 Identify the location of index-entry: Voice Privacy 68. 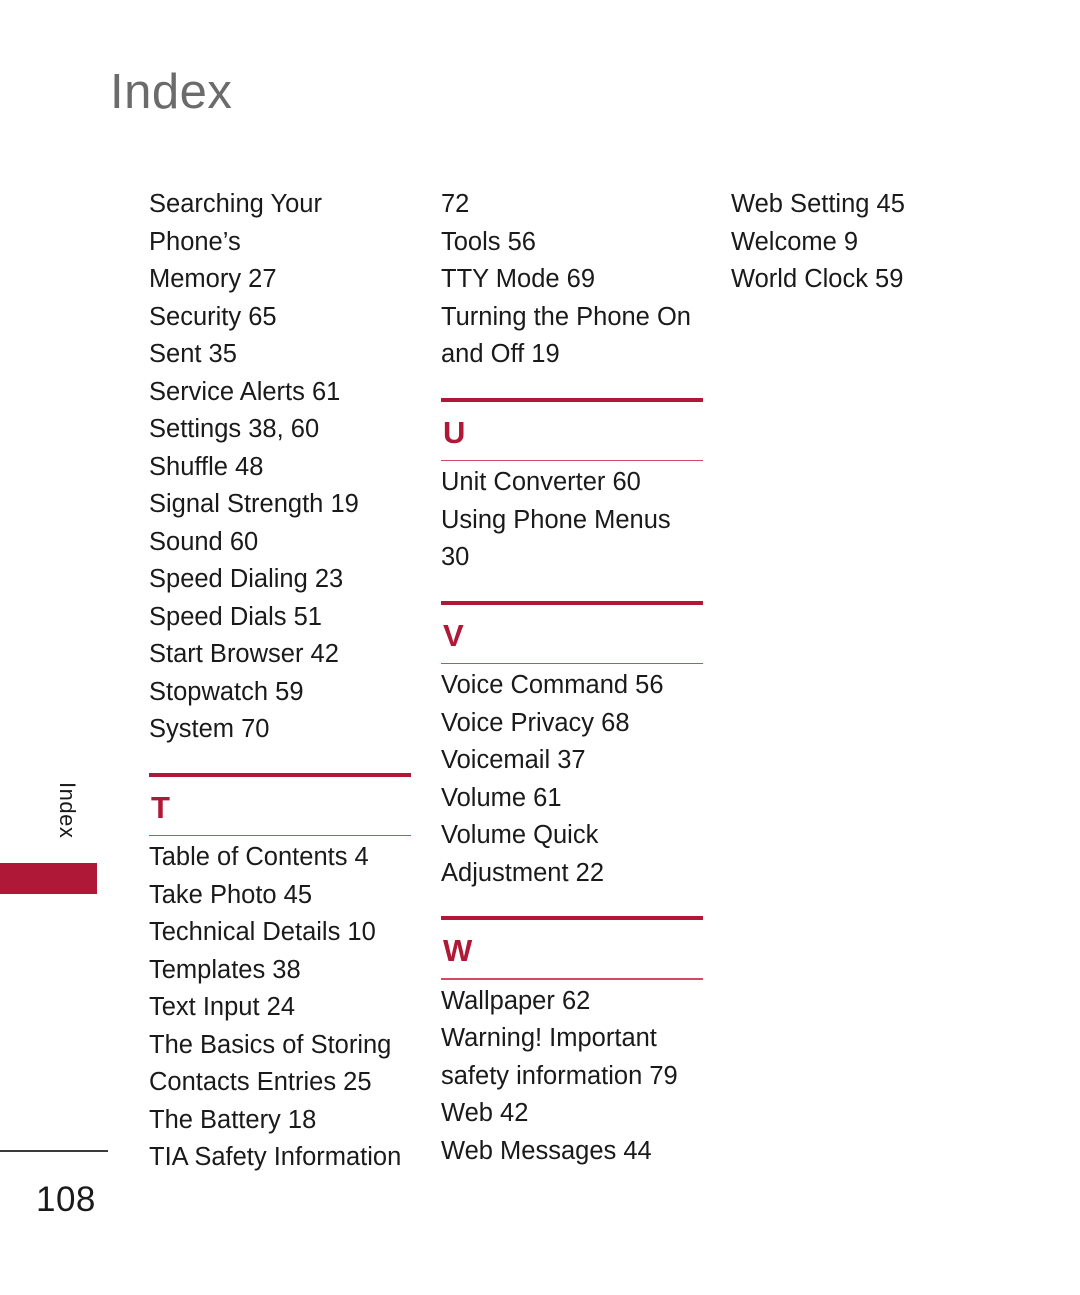
(535, 722).